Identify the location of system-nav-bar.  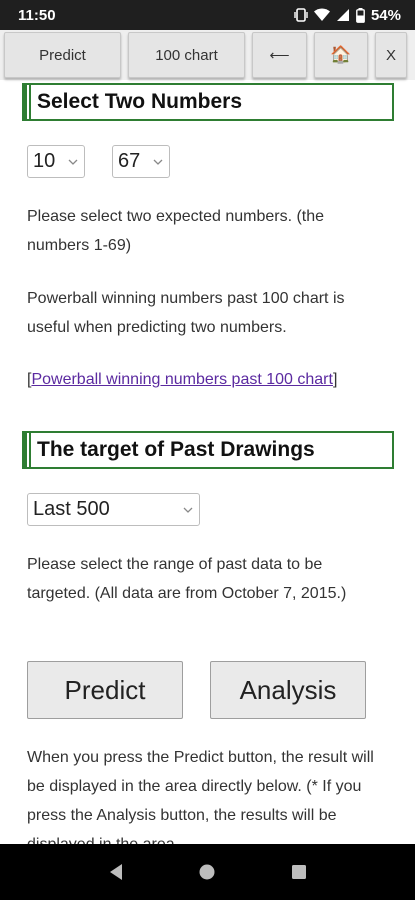
(207, 872).